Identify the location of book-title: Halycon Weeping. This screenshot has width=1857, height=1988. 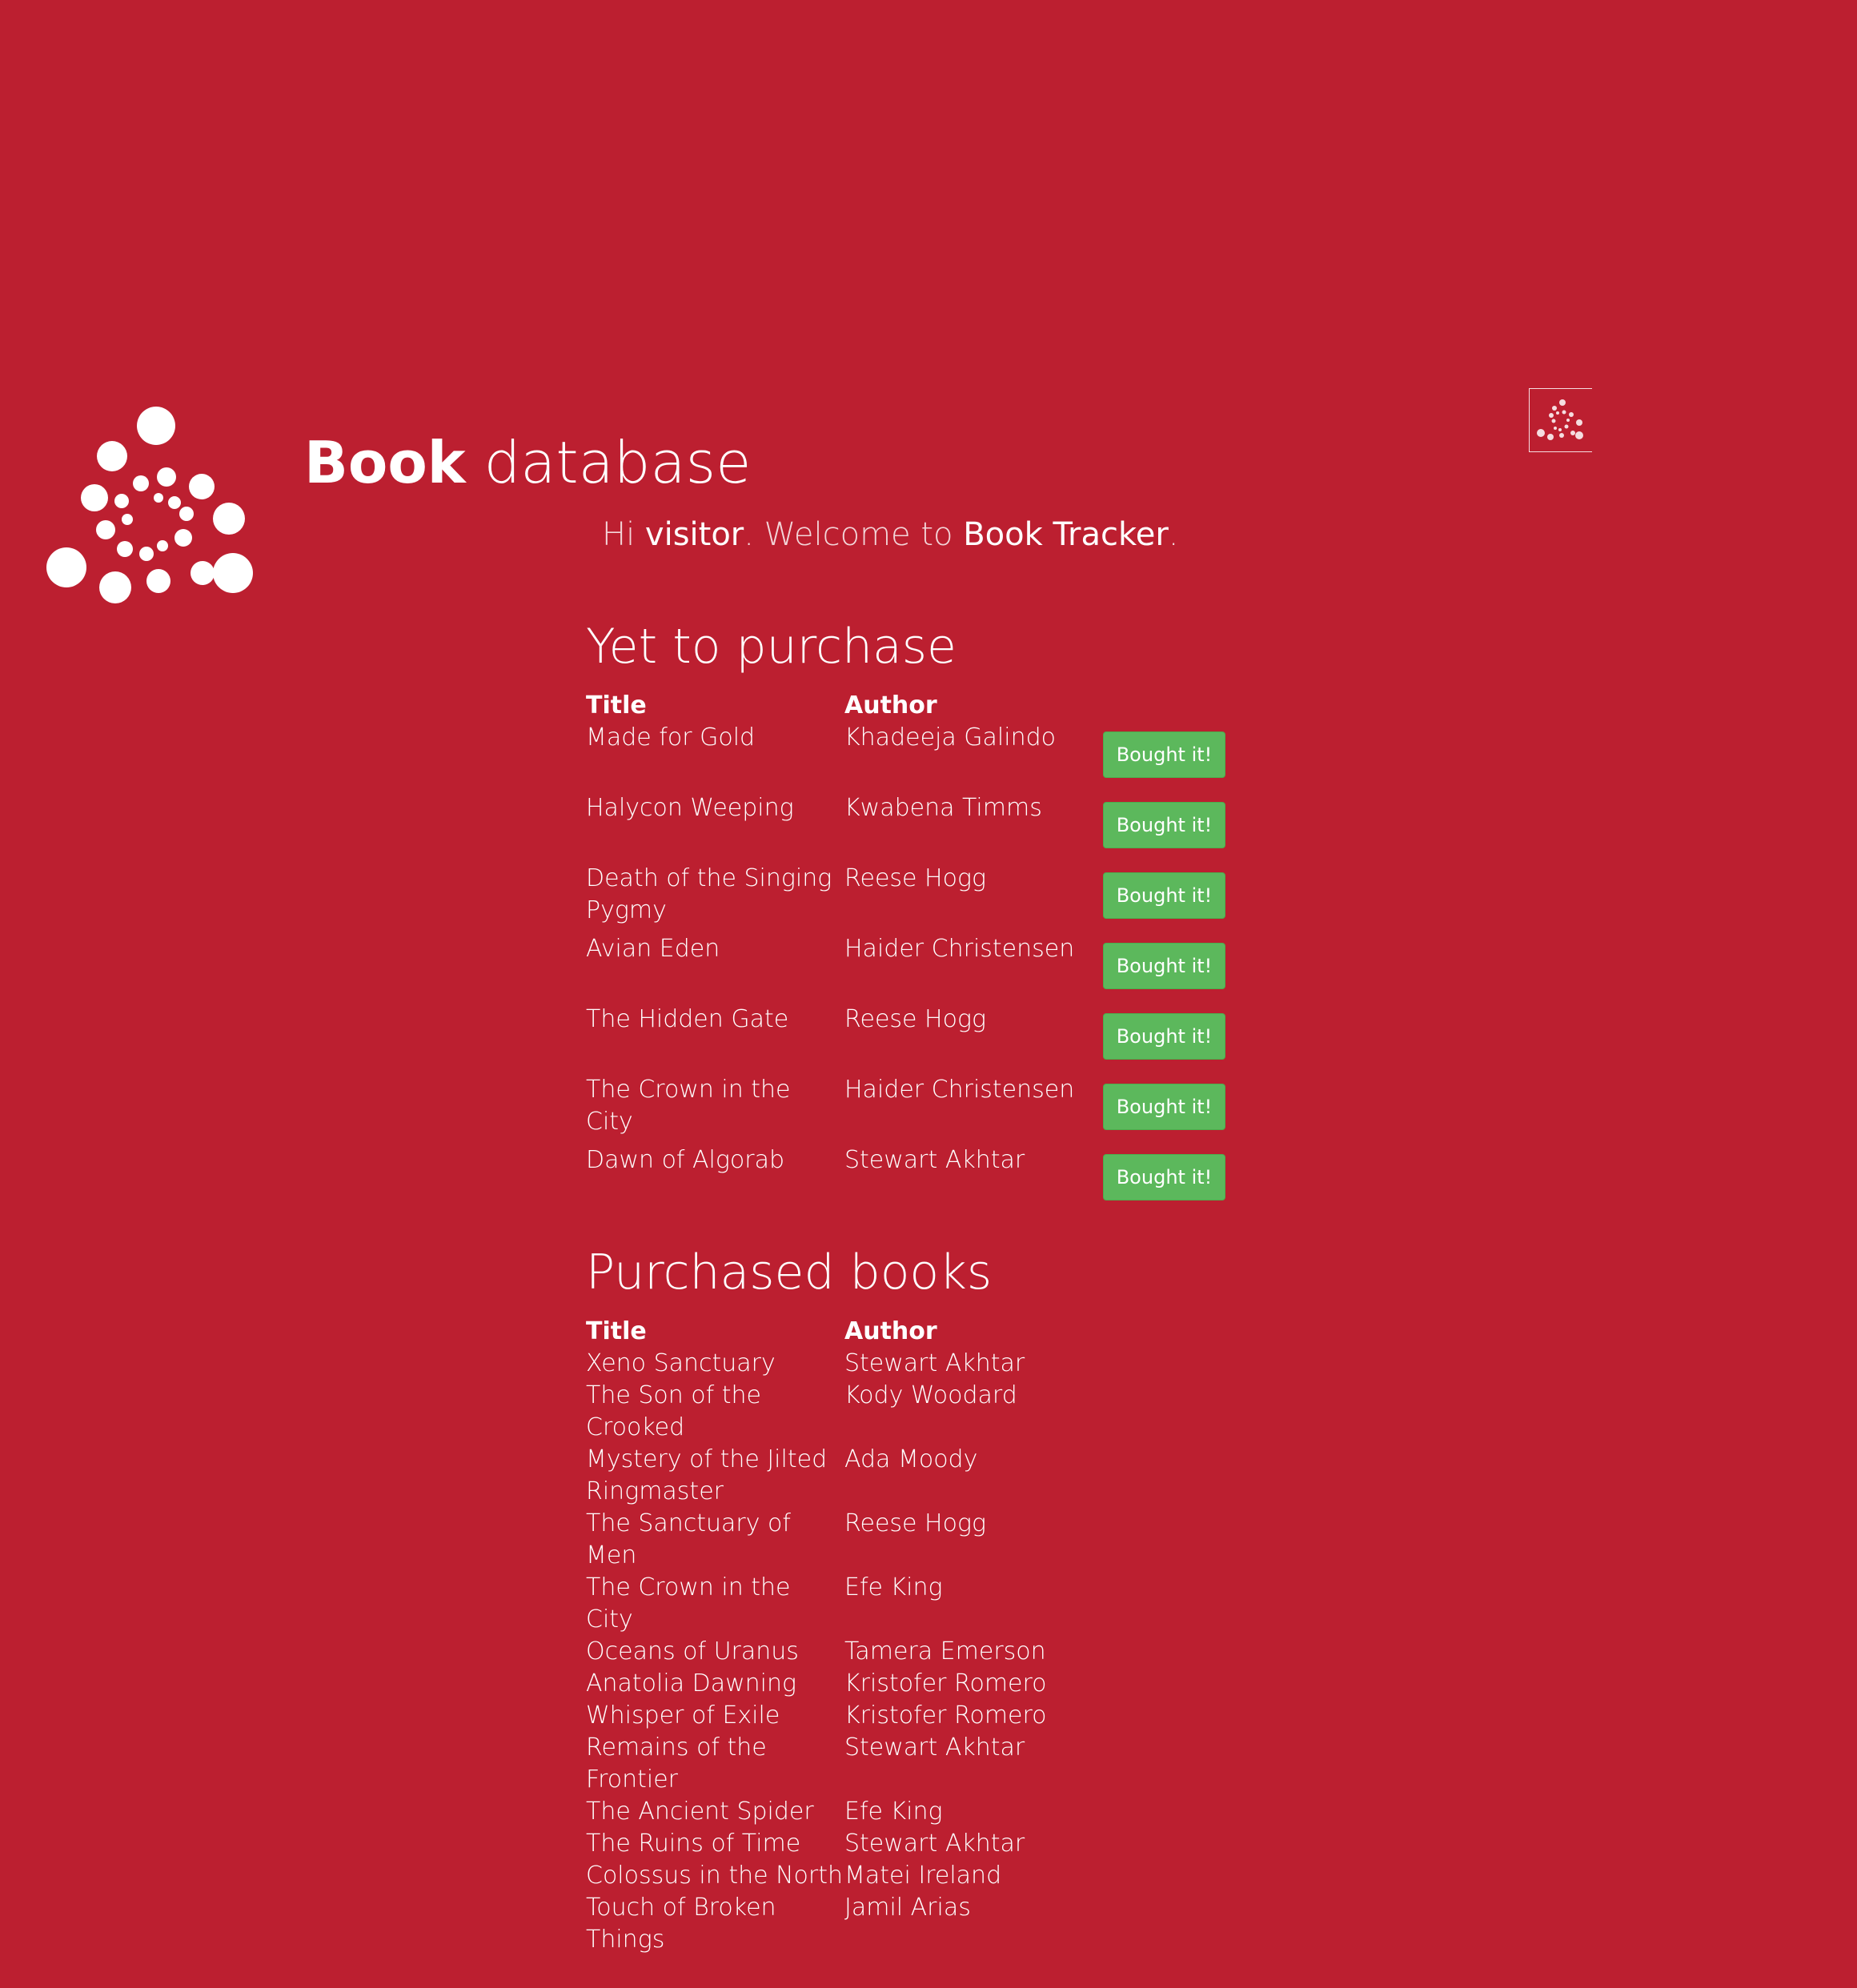
(690, 808).